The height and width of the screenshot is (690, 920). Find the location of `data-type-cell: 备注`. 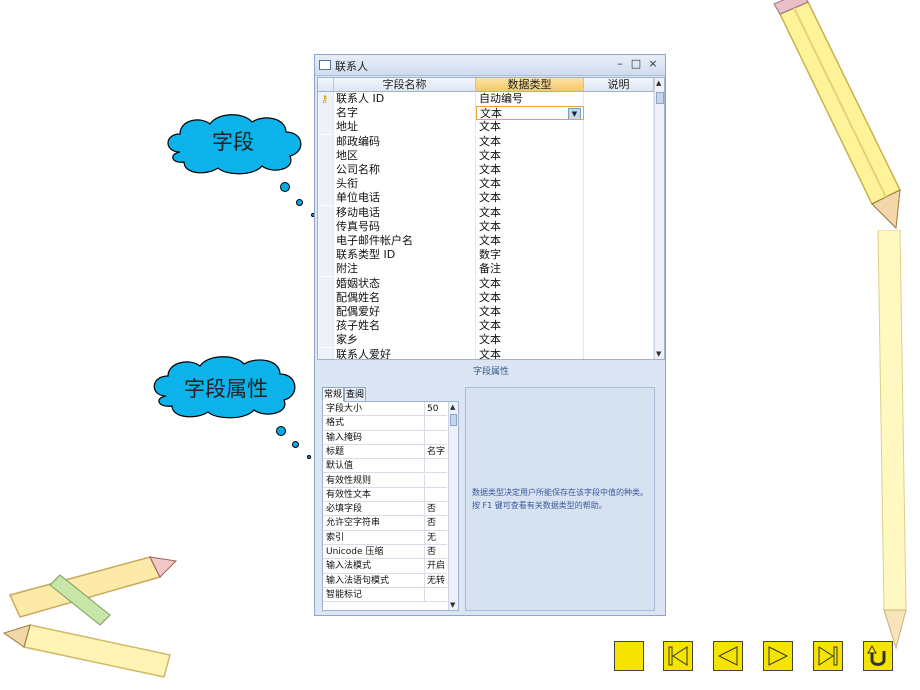

data-type-cell: 备注 is located at coordinates (530, 269).